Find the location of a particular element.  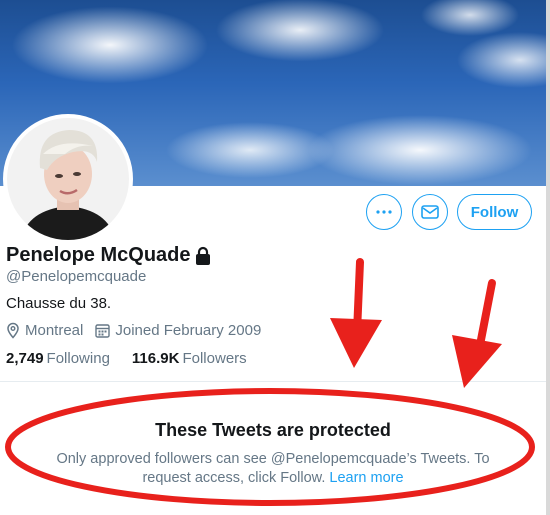

location-text: Montreal is located at coordinates (54, 330).